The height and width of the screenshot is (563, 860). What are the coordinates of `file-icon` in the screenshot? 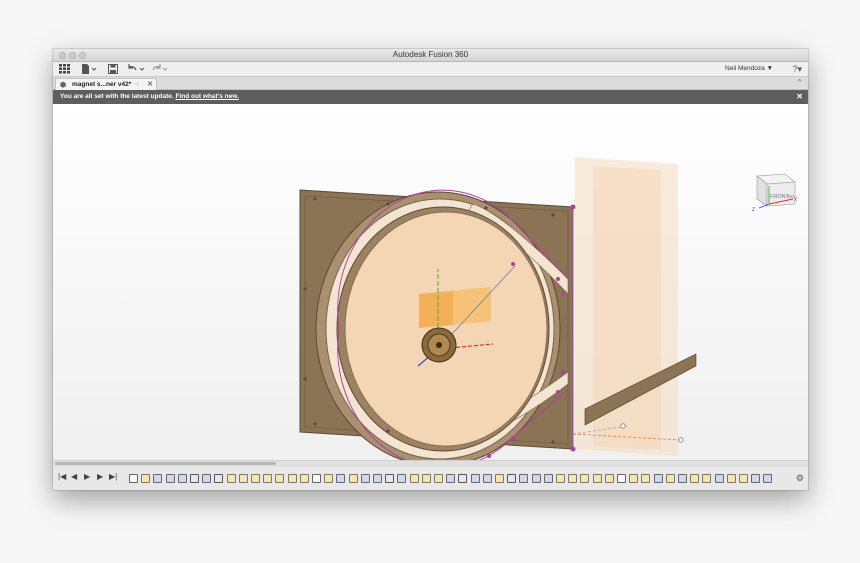 It's located at (89, 70).